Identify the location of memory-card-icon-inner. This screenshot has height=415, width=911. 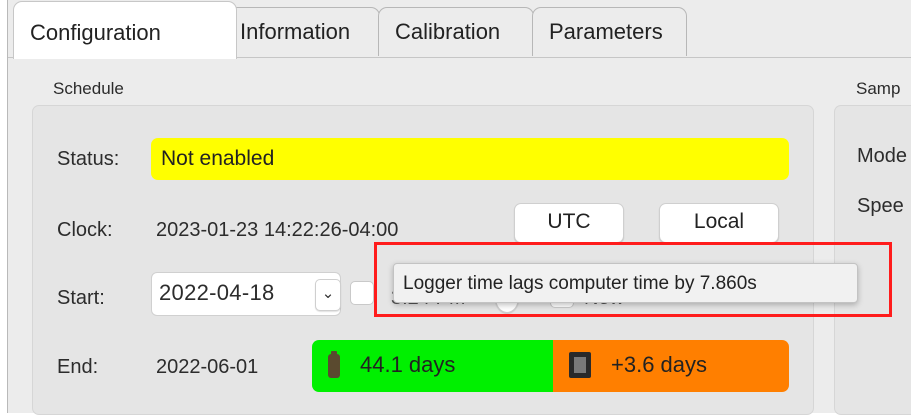
(580, 365).